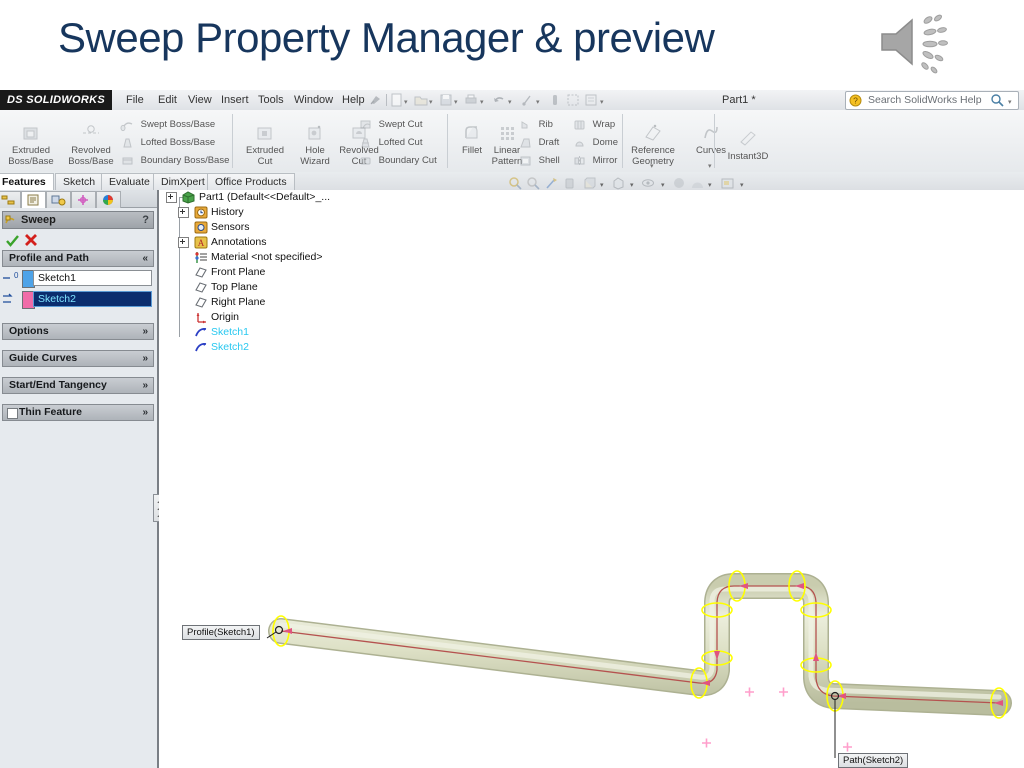 The height and width of the screenshot is (768, 1024). I want to click on color-wheel-icon, so click(108, 200).